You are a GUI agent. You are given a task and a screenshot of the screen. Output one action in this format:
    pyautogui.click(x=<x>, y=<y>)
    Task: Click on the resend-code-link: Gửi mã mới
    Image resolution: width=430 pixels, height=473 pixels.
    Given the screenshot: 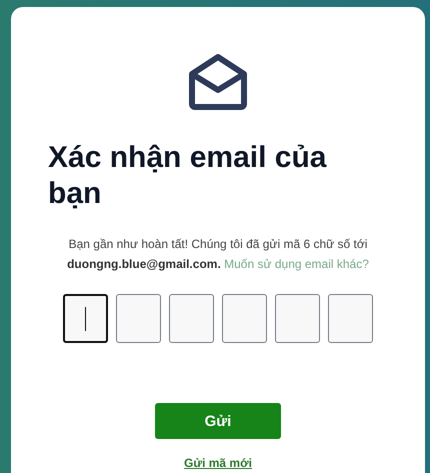 What is the action you would take?
    pyautogui.click(x=218, y=463)
    